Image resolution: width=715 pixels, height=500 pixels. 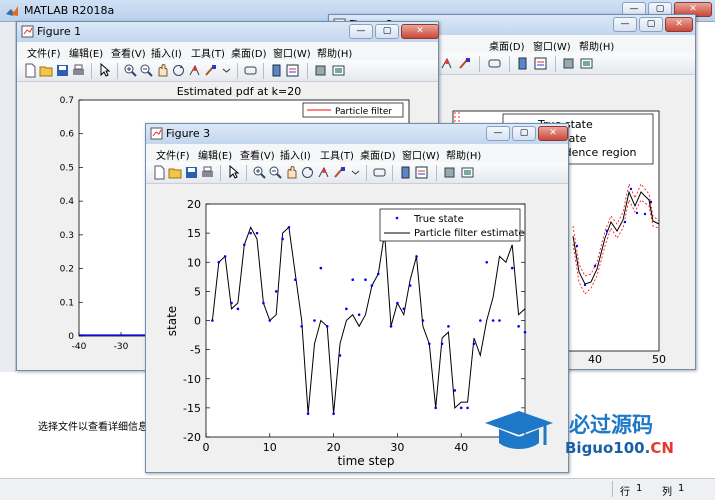 I want to click on figure-icon, so click(x=156, y=133).